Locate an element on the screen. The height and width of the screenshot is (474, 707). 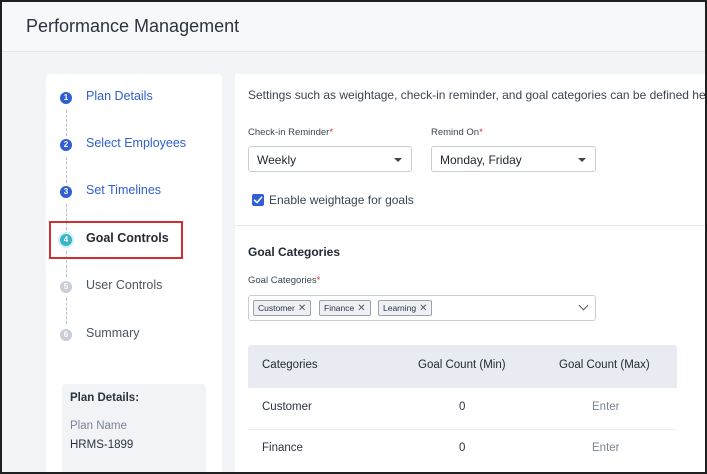
step-label: User Controls is located at coordinates (124, 285).